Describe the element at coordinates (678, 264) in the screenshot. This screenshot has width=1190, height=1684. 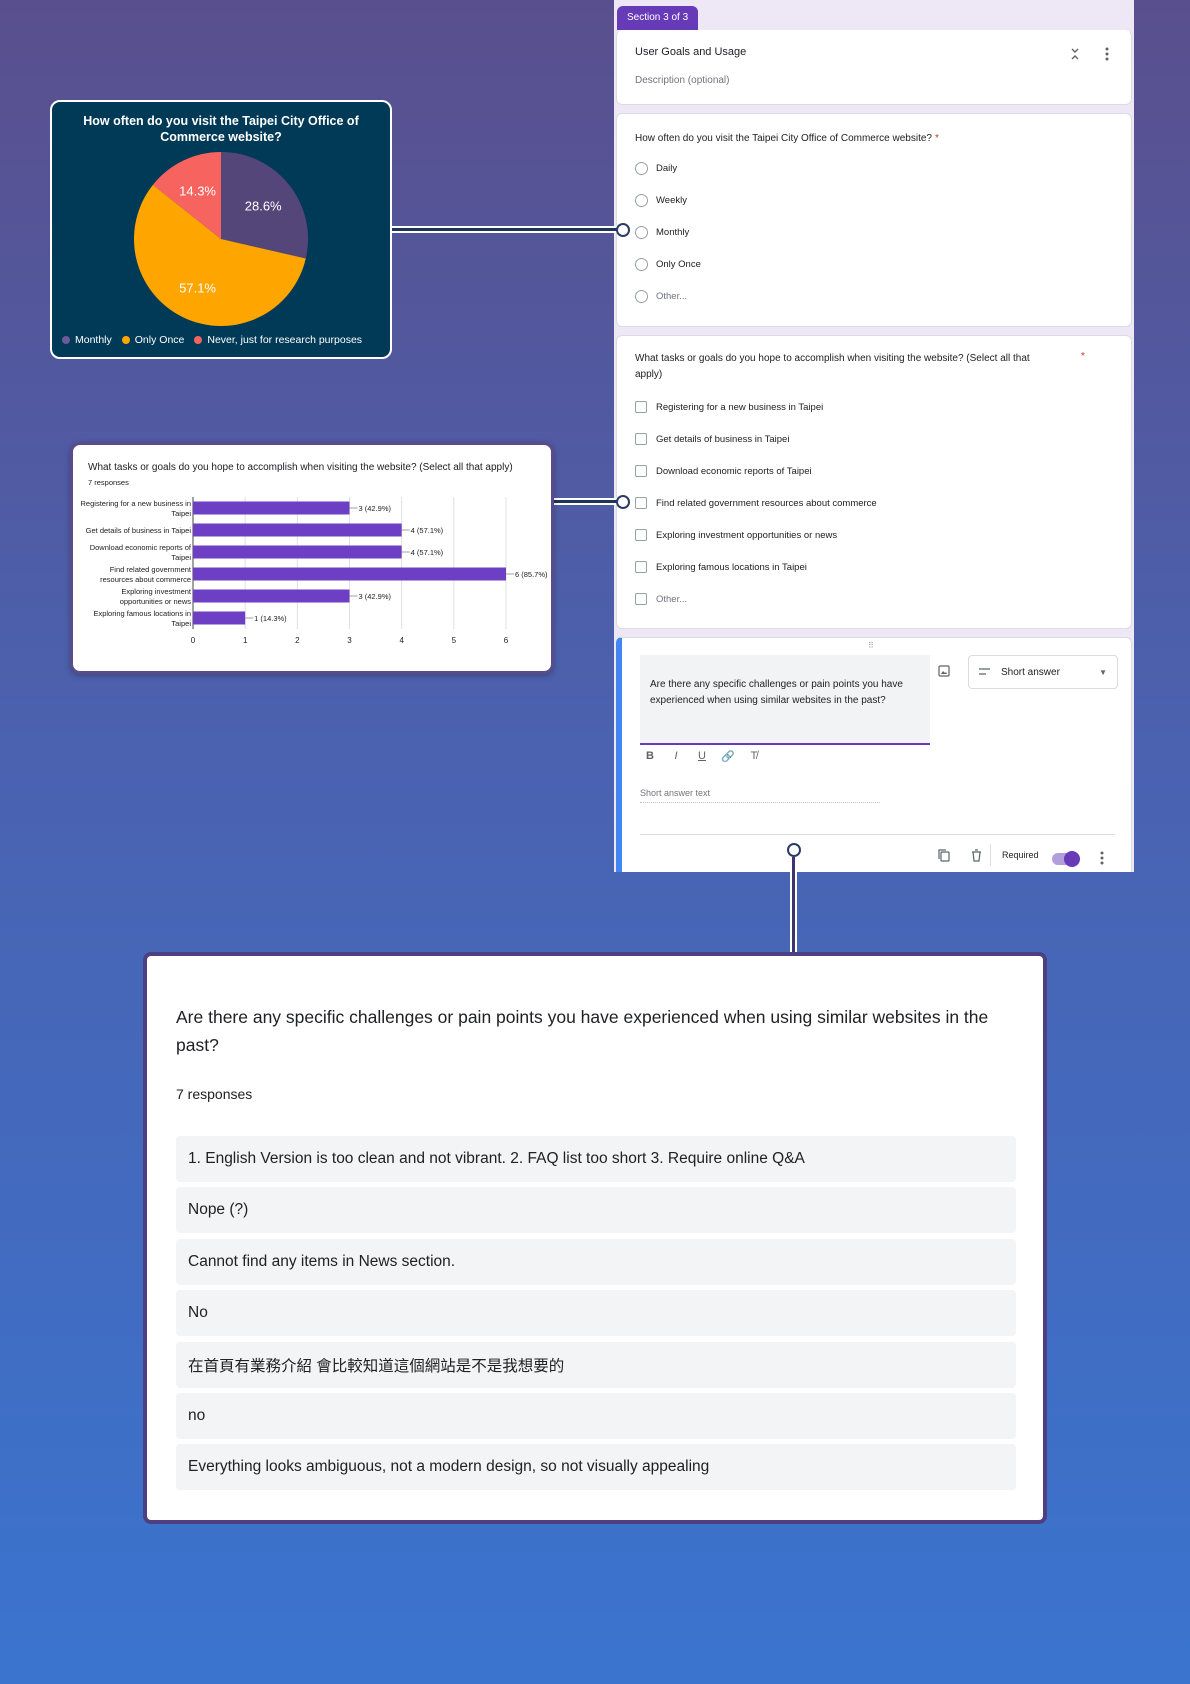
I see `option-label: Only Once` at that location.